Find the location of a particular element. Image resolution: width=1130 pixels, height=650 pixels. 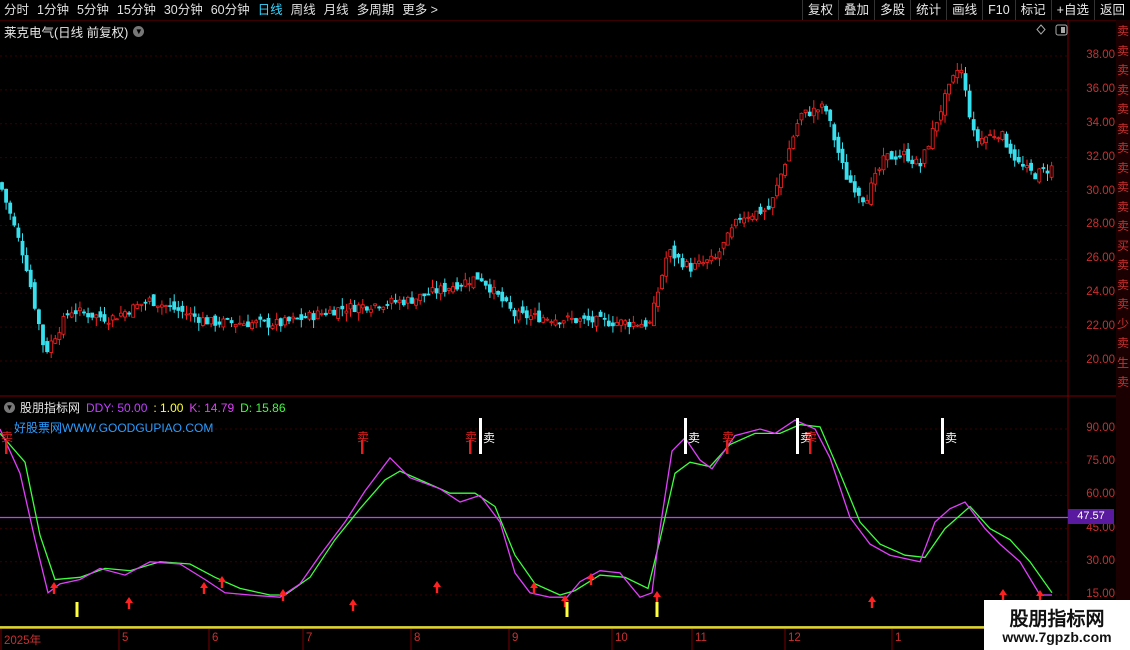

toolbar-button-7: +自选 is located at coordinates (1072, 10).